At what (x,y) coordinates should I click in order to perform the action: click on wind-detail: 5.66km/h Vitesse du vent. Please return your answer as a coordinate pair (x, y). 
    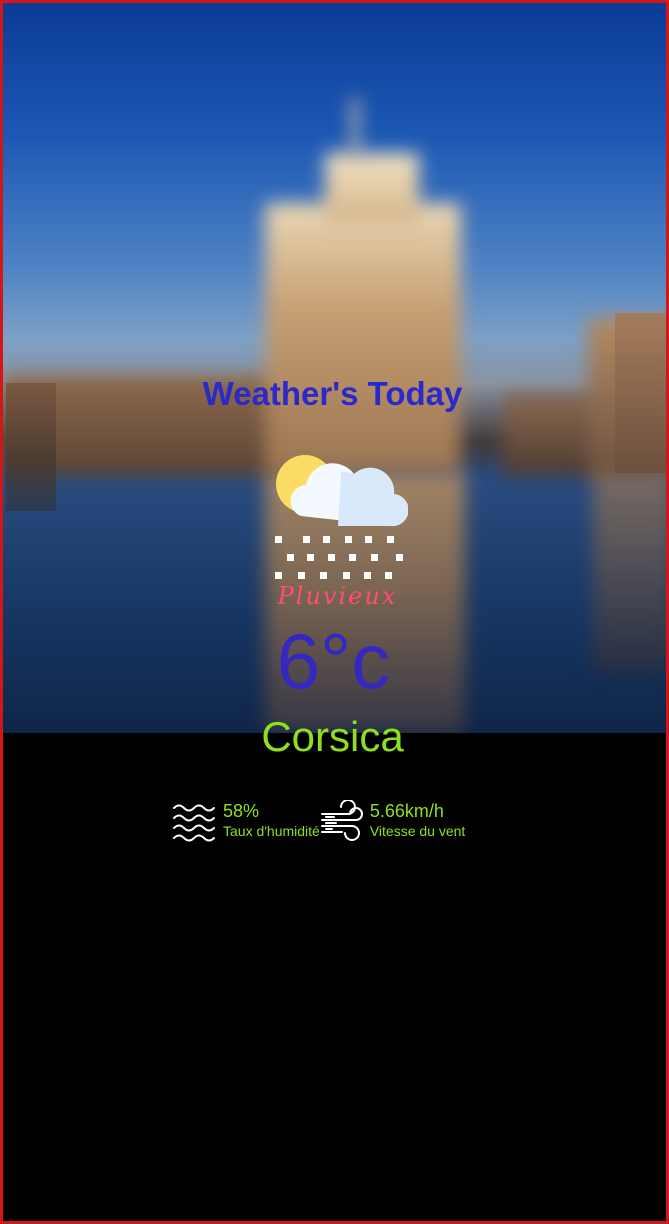
    Looking at the image, I should click on (392, 821).